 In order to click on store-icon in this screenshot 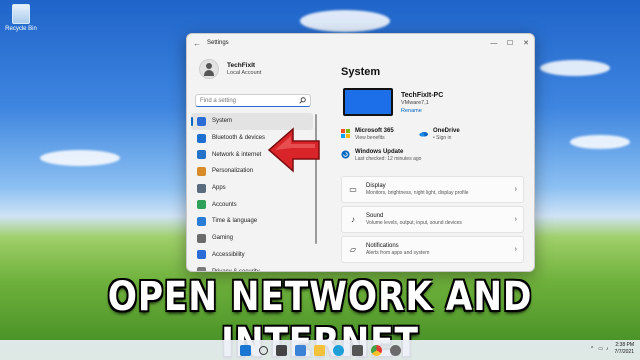, I will do `click(357, 350)`.